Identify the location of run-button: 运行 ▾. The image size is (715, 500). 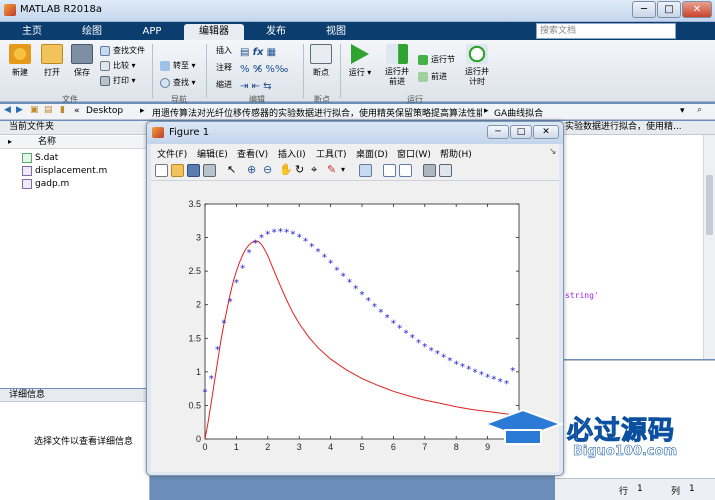
(360, 61).